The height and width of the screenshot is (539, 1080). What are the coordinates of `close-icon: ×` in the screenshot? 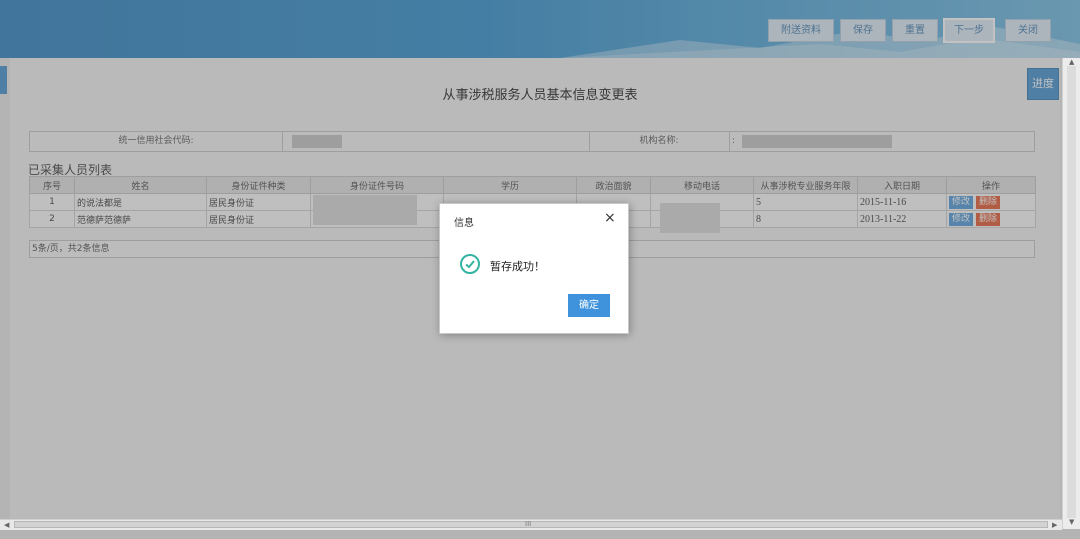 It's located at (610, 218).